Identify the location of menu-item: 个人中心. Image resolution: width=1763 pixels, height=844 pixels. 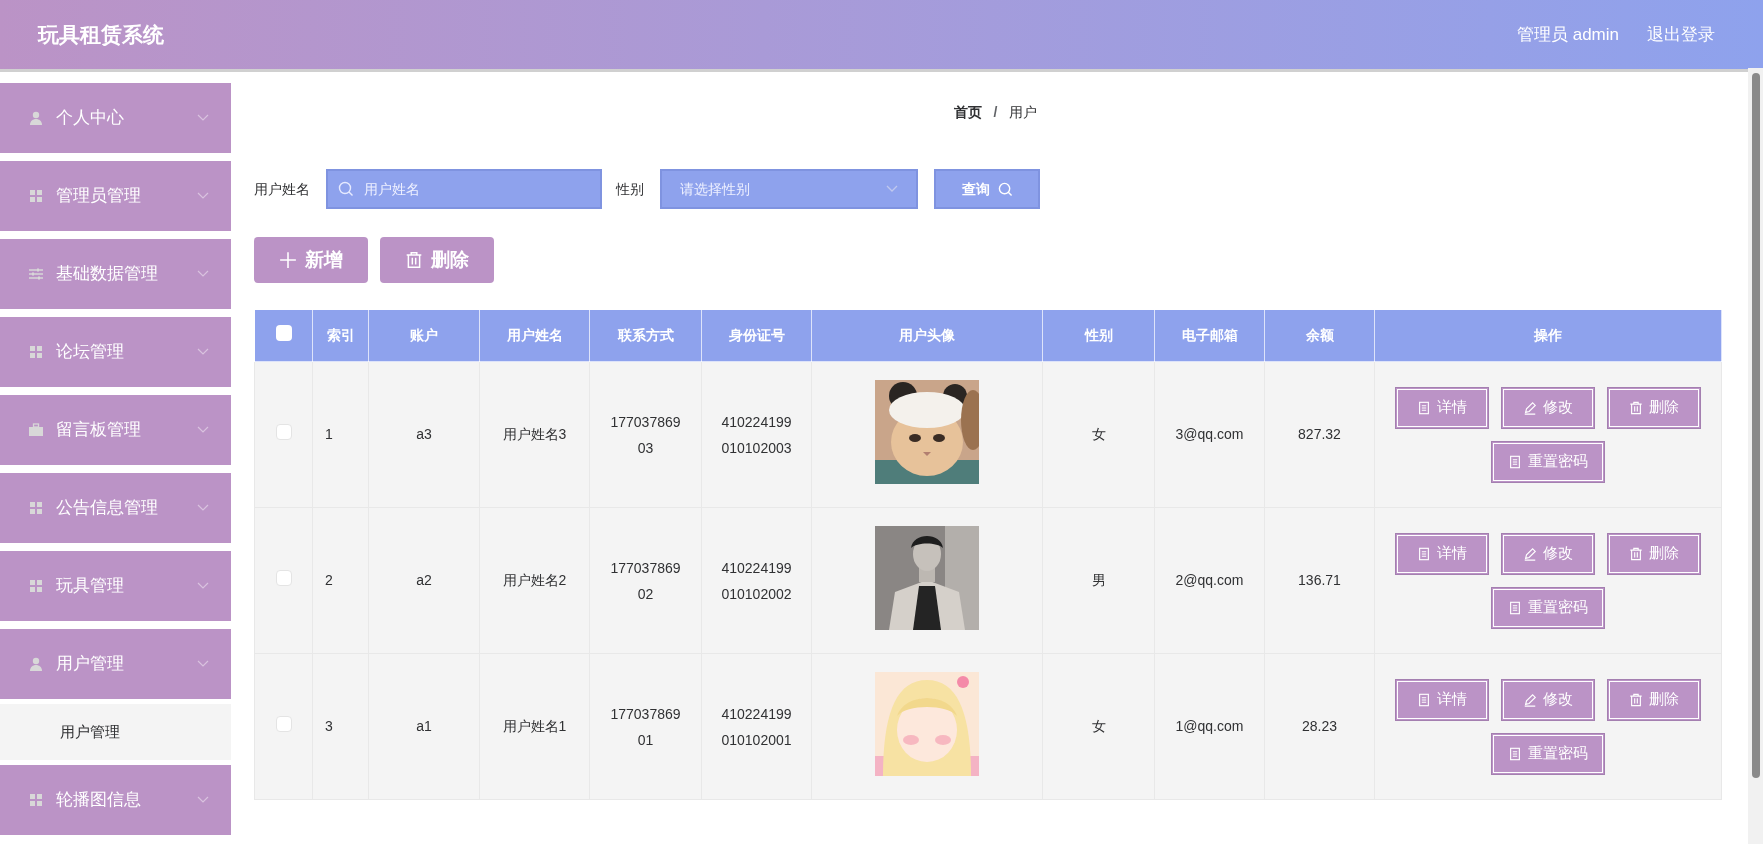
(115, 118).